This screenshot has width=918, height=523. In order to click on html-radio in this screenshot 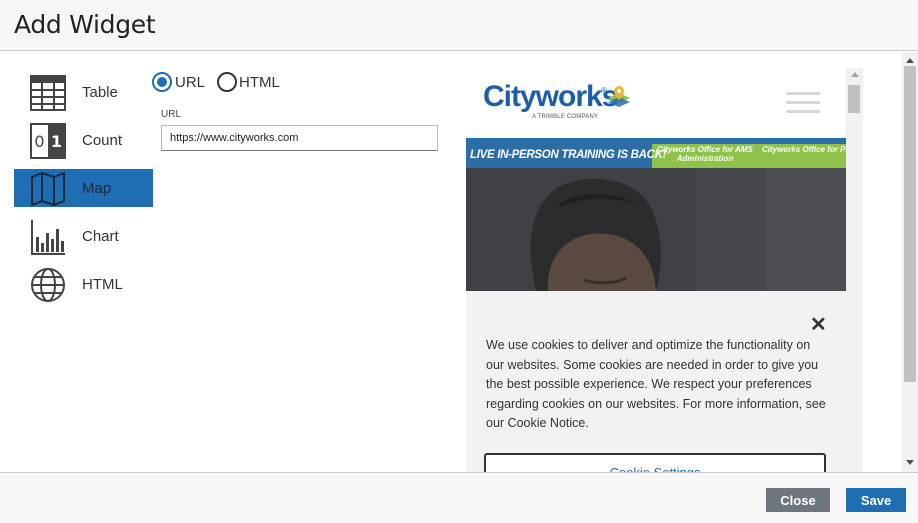, I will do `click(227, 82)`.